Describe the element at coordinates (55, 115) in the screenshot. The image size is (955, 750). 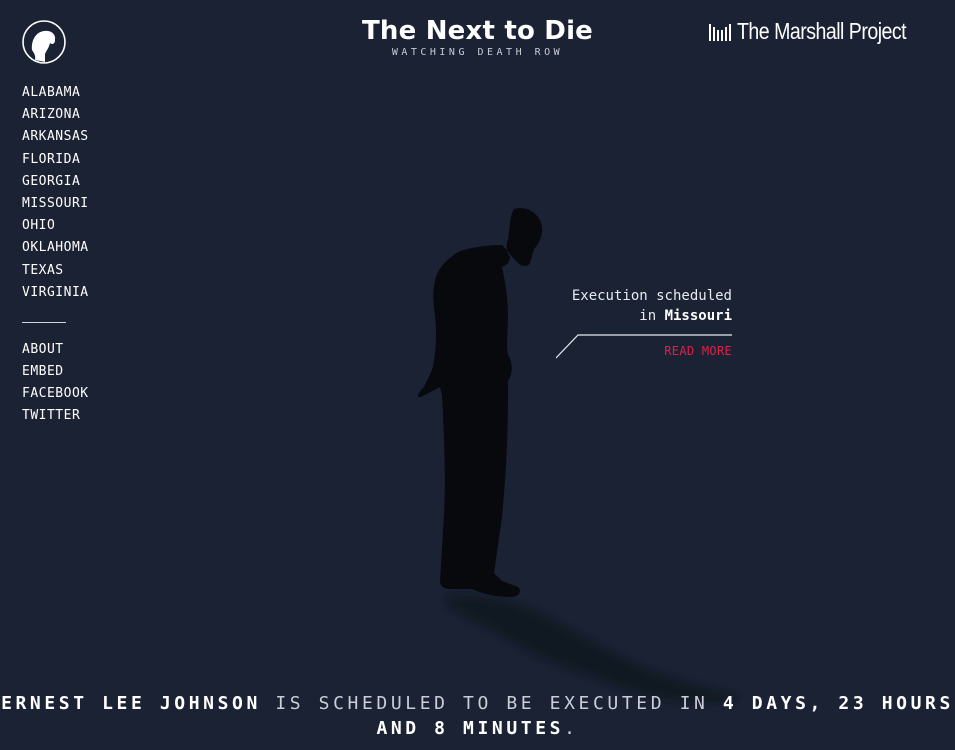
I see `nav-item-arizona: ARIZONA` at that location.